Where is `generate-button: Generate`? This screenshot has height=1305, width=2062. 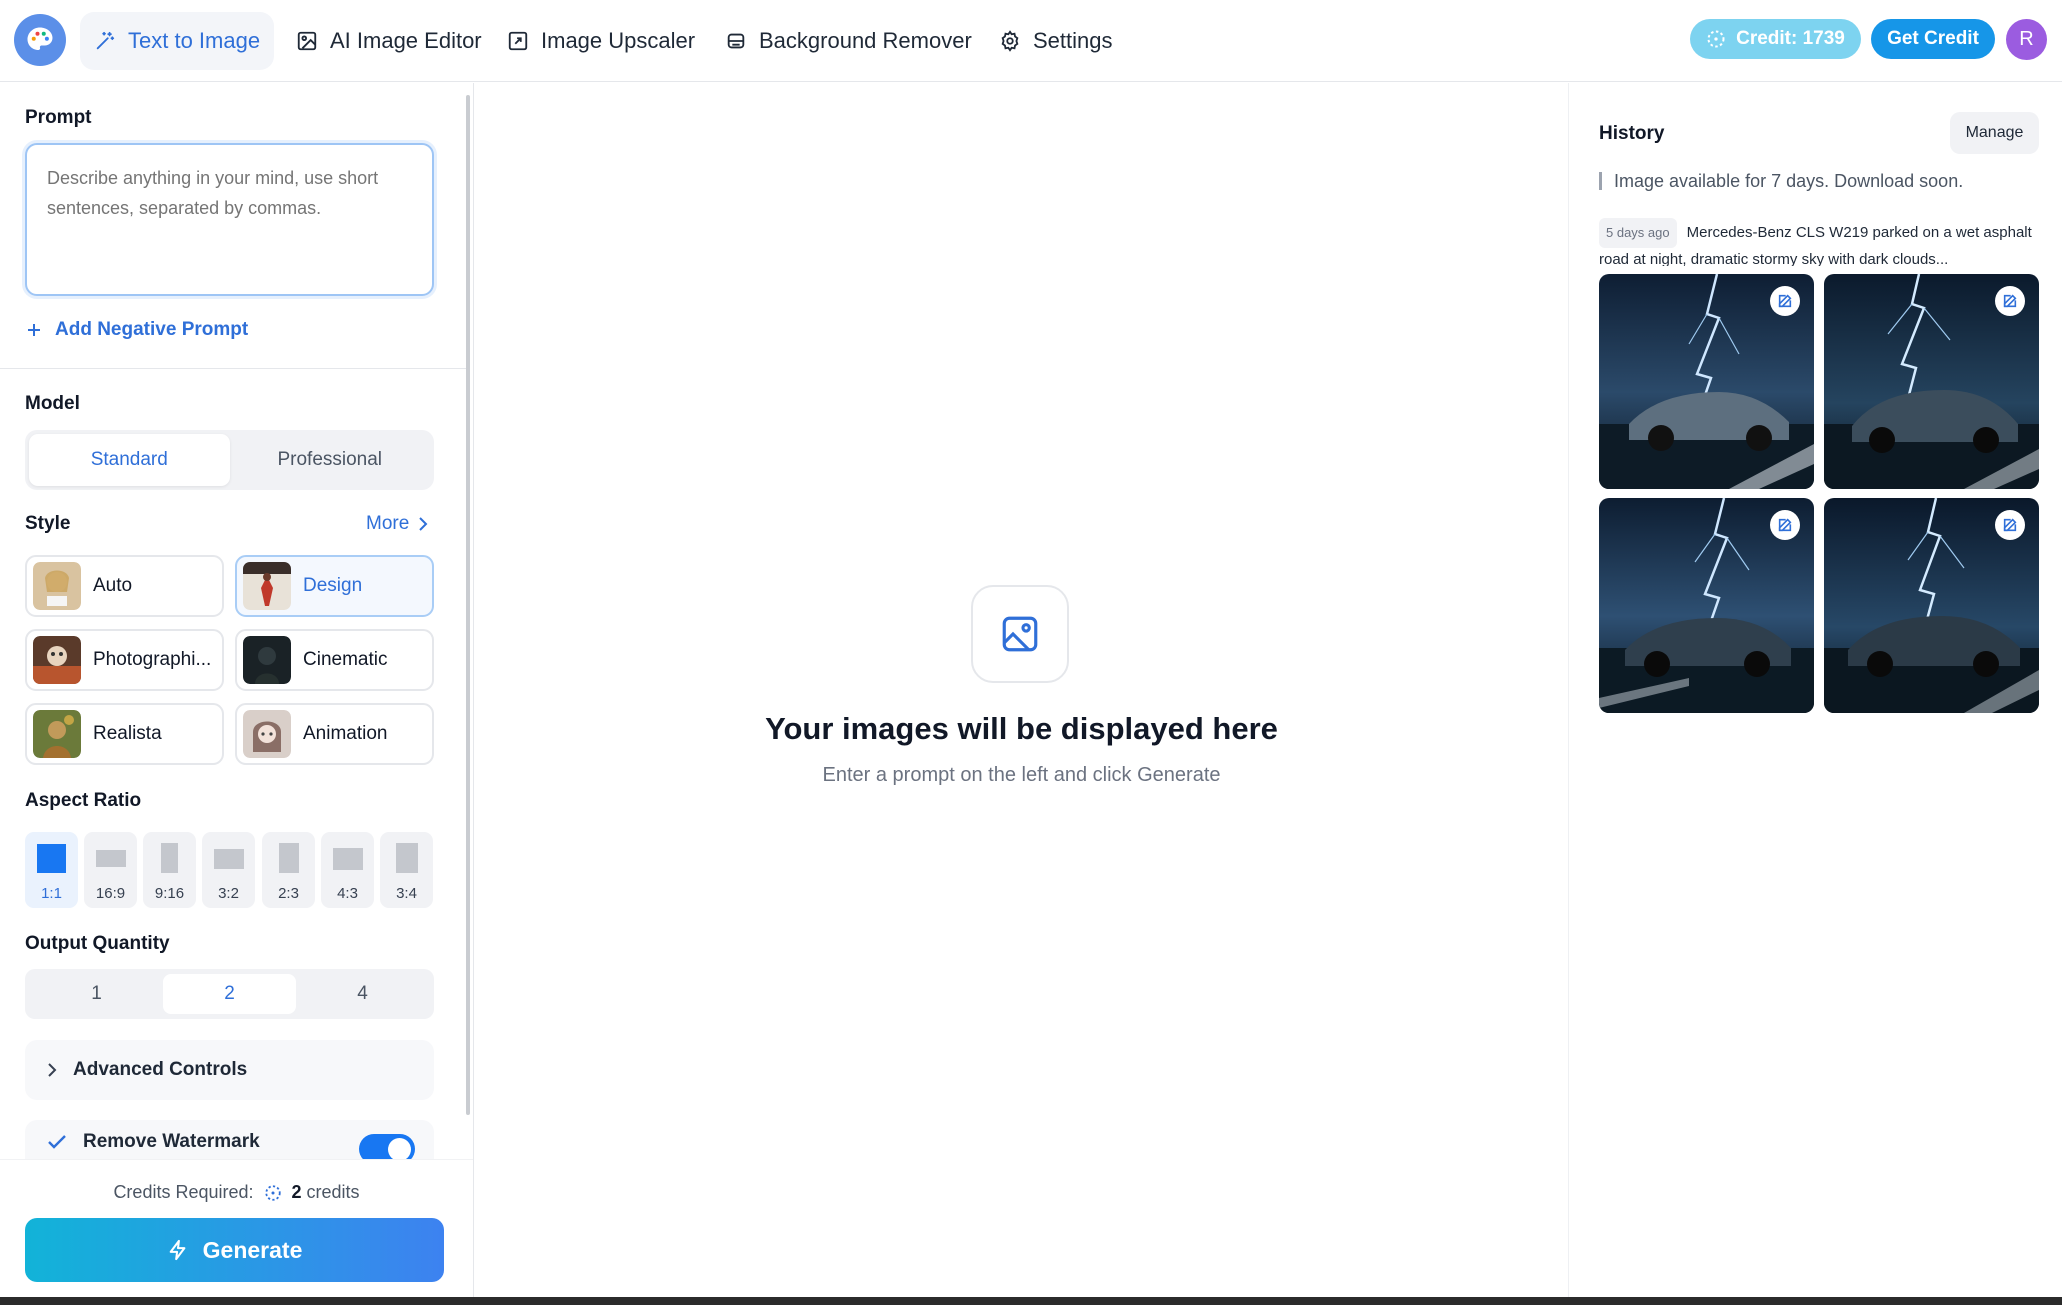 generate-button: Generate is located at coordinates (234, 1250).